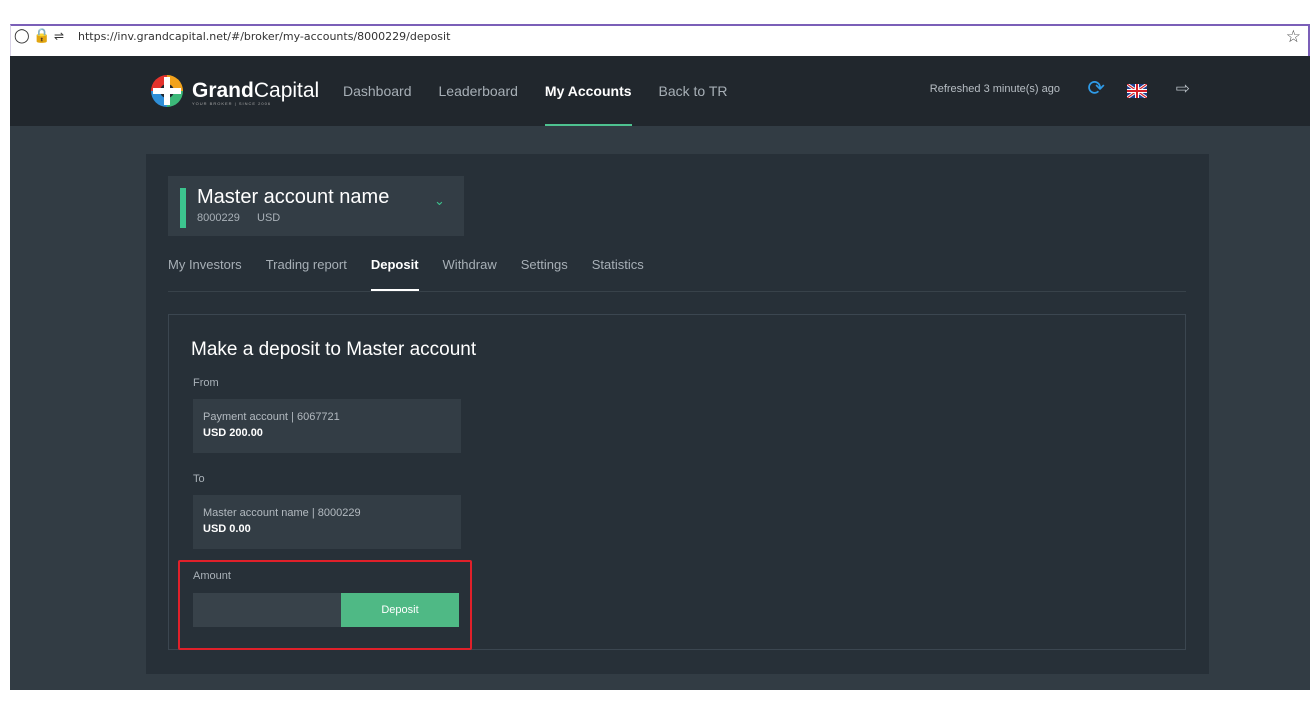  I want to click on logo-text: GrandCapital, so click(256, 90).